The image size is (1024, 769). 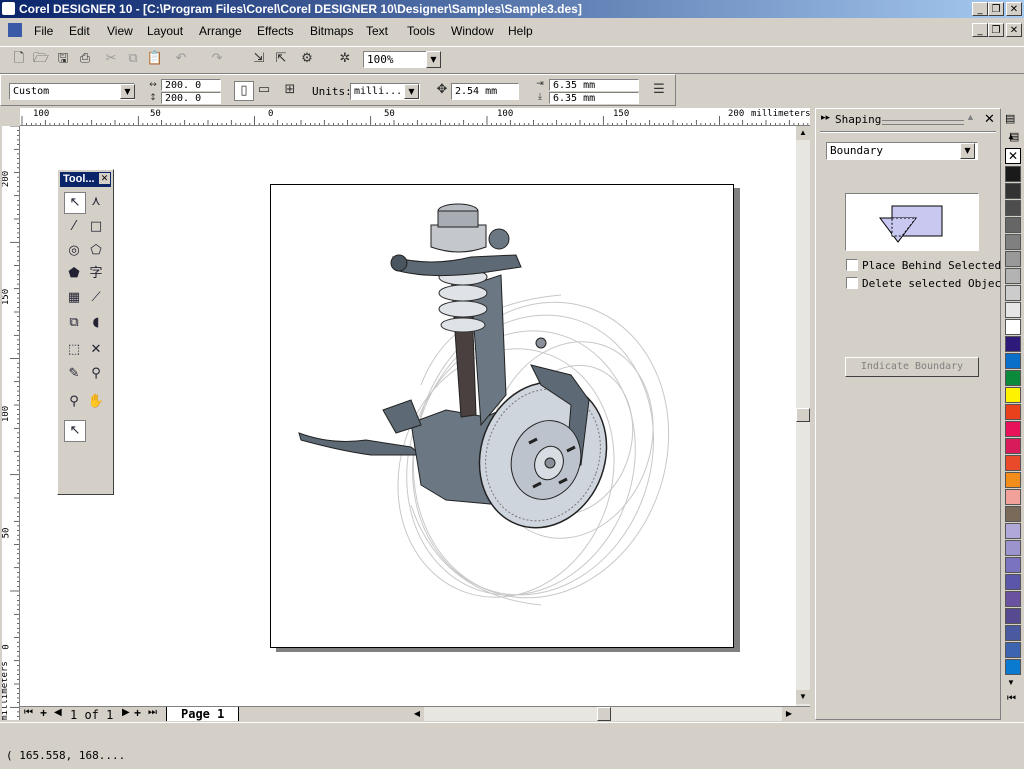 What do you see at coordinates (127, 91) in the screenshot?
I see `paper-type-dropdown-button: ▼` at bounding box center [127, 91].